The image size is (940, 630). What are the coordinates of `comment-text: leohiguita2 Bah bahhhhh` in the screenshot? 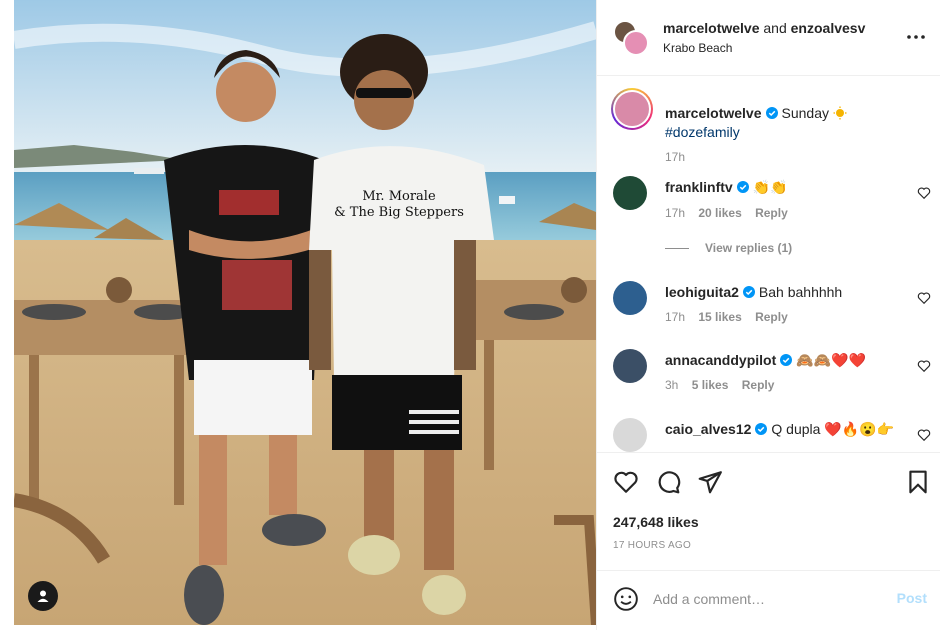 It's located at (780, 292).